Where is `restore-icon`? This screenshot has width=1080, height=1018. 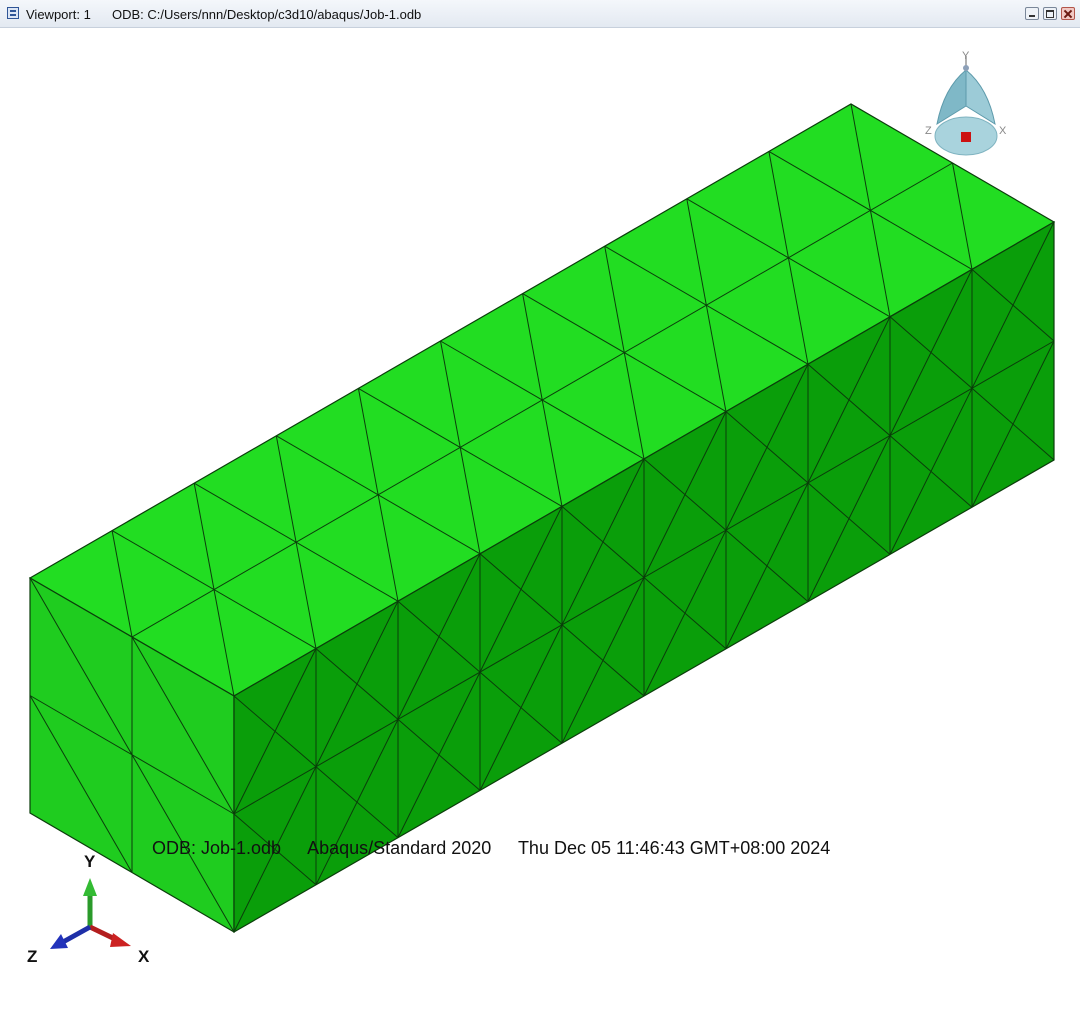 restore-icon is located at coordinates (1050, 13).